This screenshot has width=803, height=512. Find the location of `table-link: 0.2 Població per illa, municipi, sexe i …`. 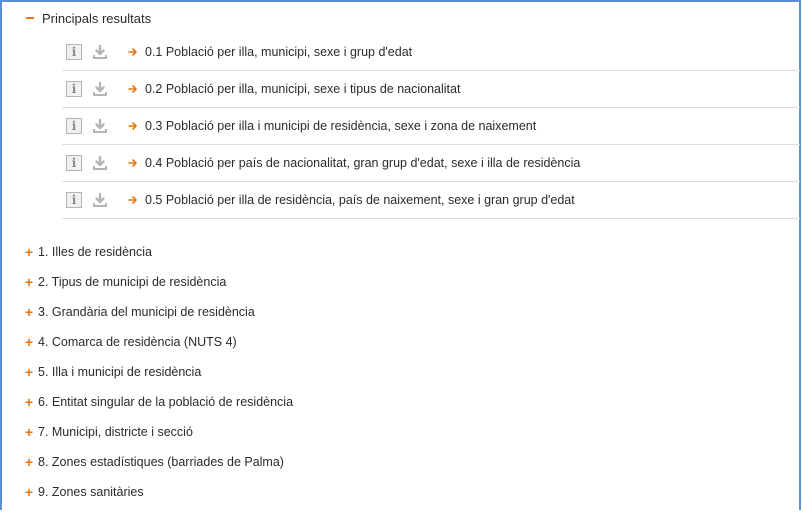

table-link: 0.2 Població per illa, municipi, sexe i … is located at coordinates (302, 89).